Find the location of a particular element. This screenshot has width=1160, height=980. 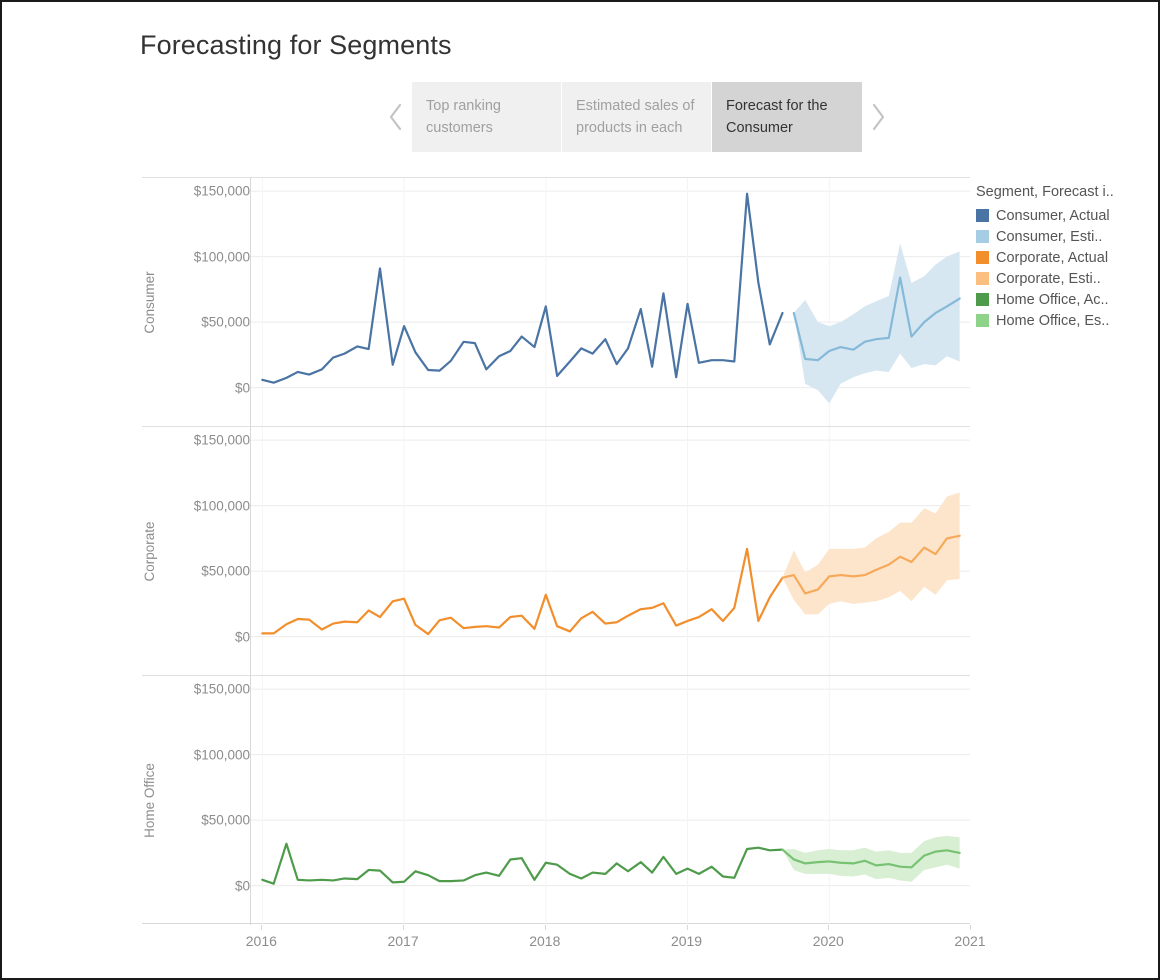

x-tick-label: 2020 is located at coordinates (828, 941).